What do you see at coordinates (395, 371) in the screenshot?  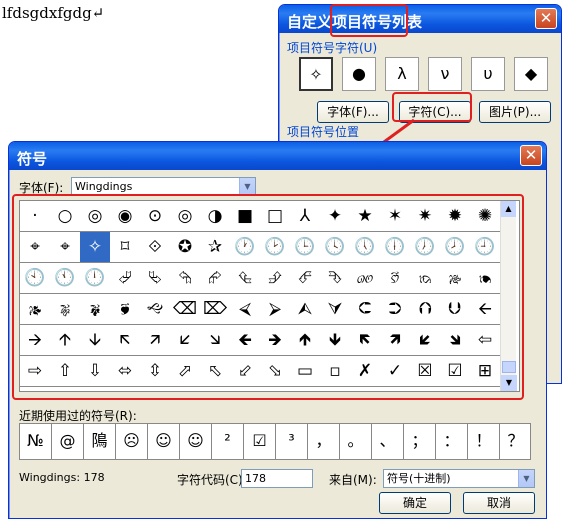 I see `symbol-cell: ✓` at bounding box center [395, 371].